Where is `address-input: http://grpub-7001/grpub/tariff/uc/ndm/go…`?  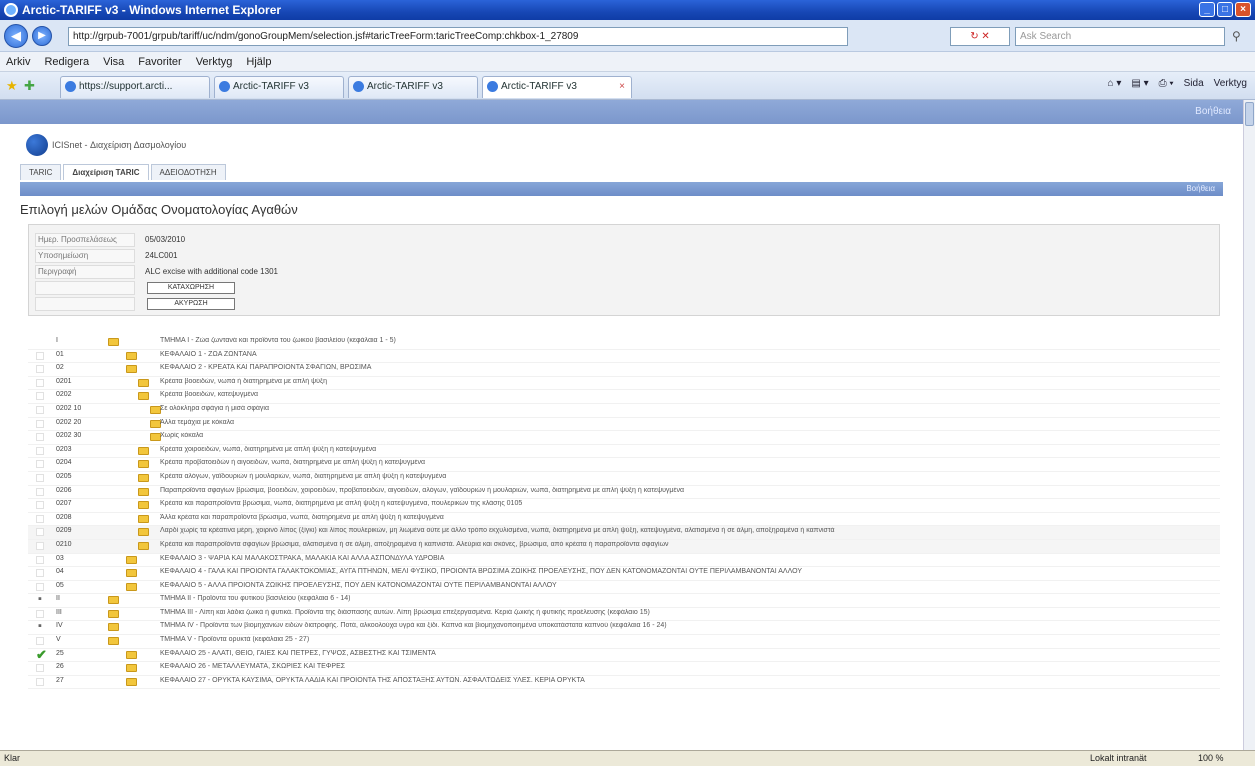 address-input: http://grpub-7001/grpub/tariff/uc/ndm/go… is located at coordinates (458, 36).